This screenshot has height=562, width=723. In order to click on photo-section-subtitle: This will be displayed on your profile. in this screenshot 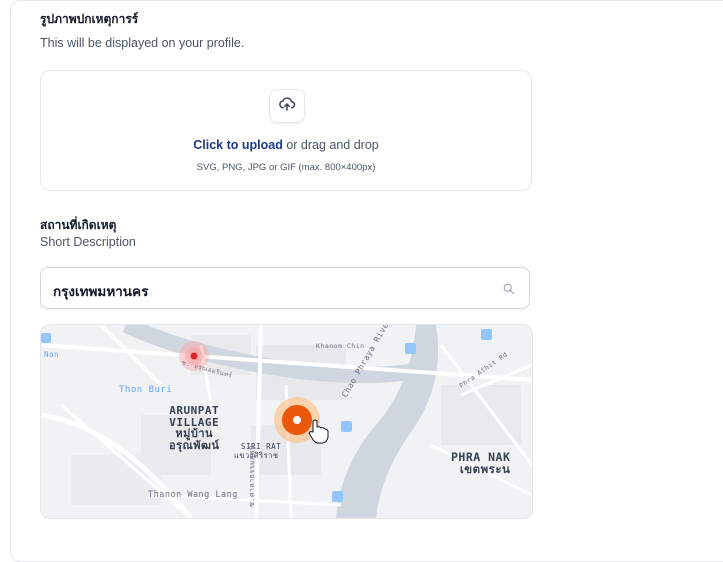, I will do `click(142, 43)`.